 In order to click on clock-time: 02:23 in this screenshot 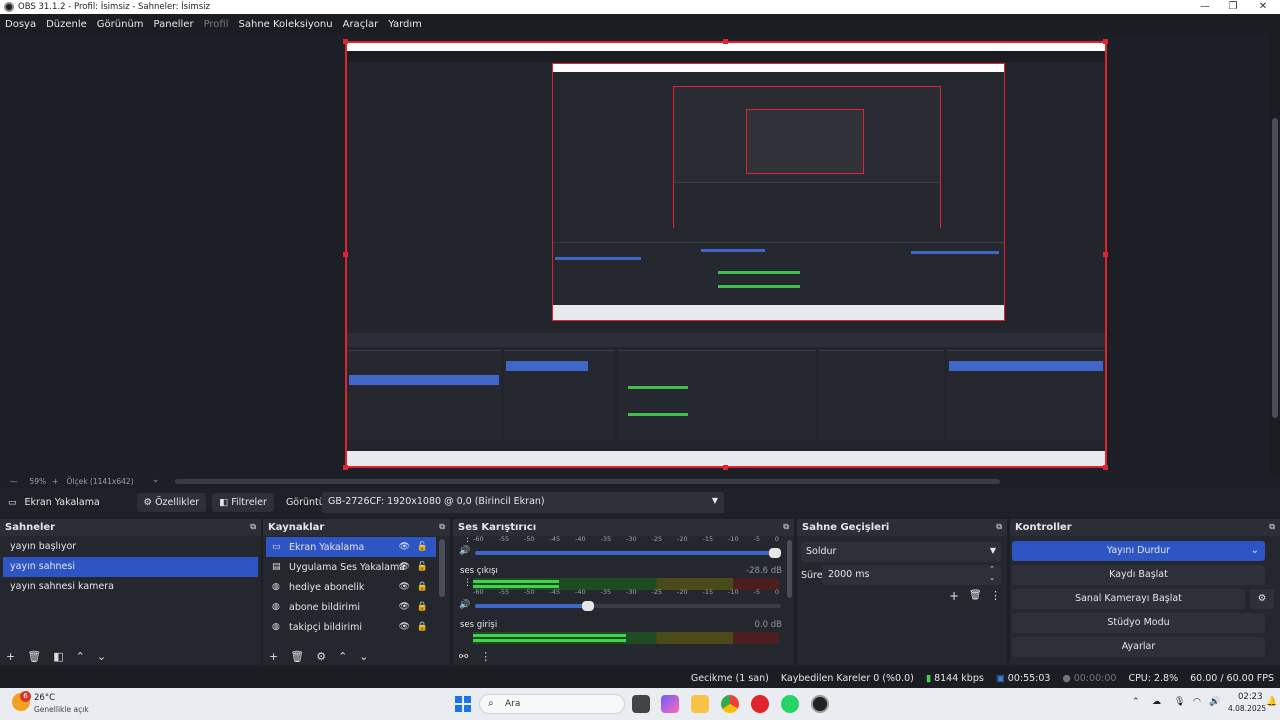, I will do `click(1250, 697)`.